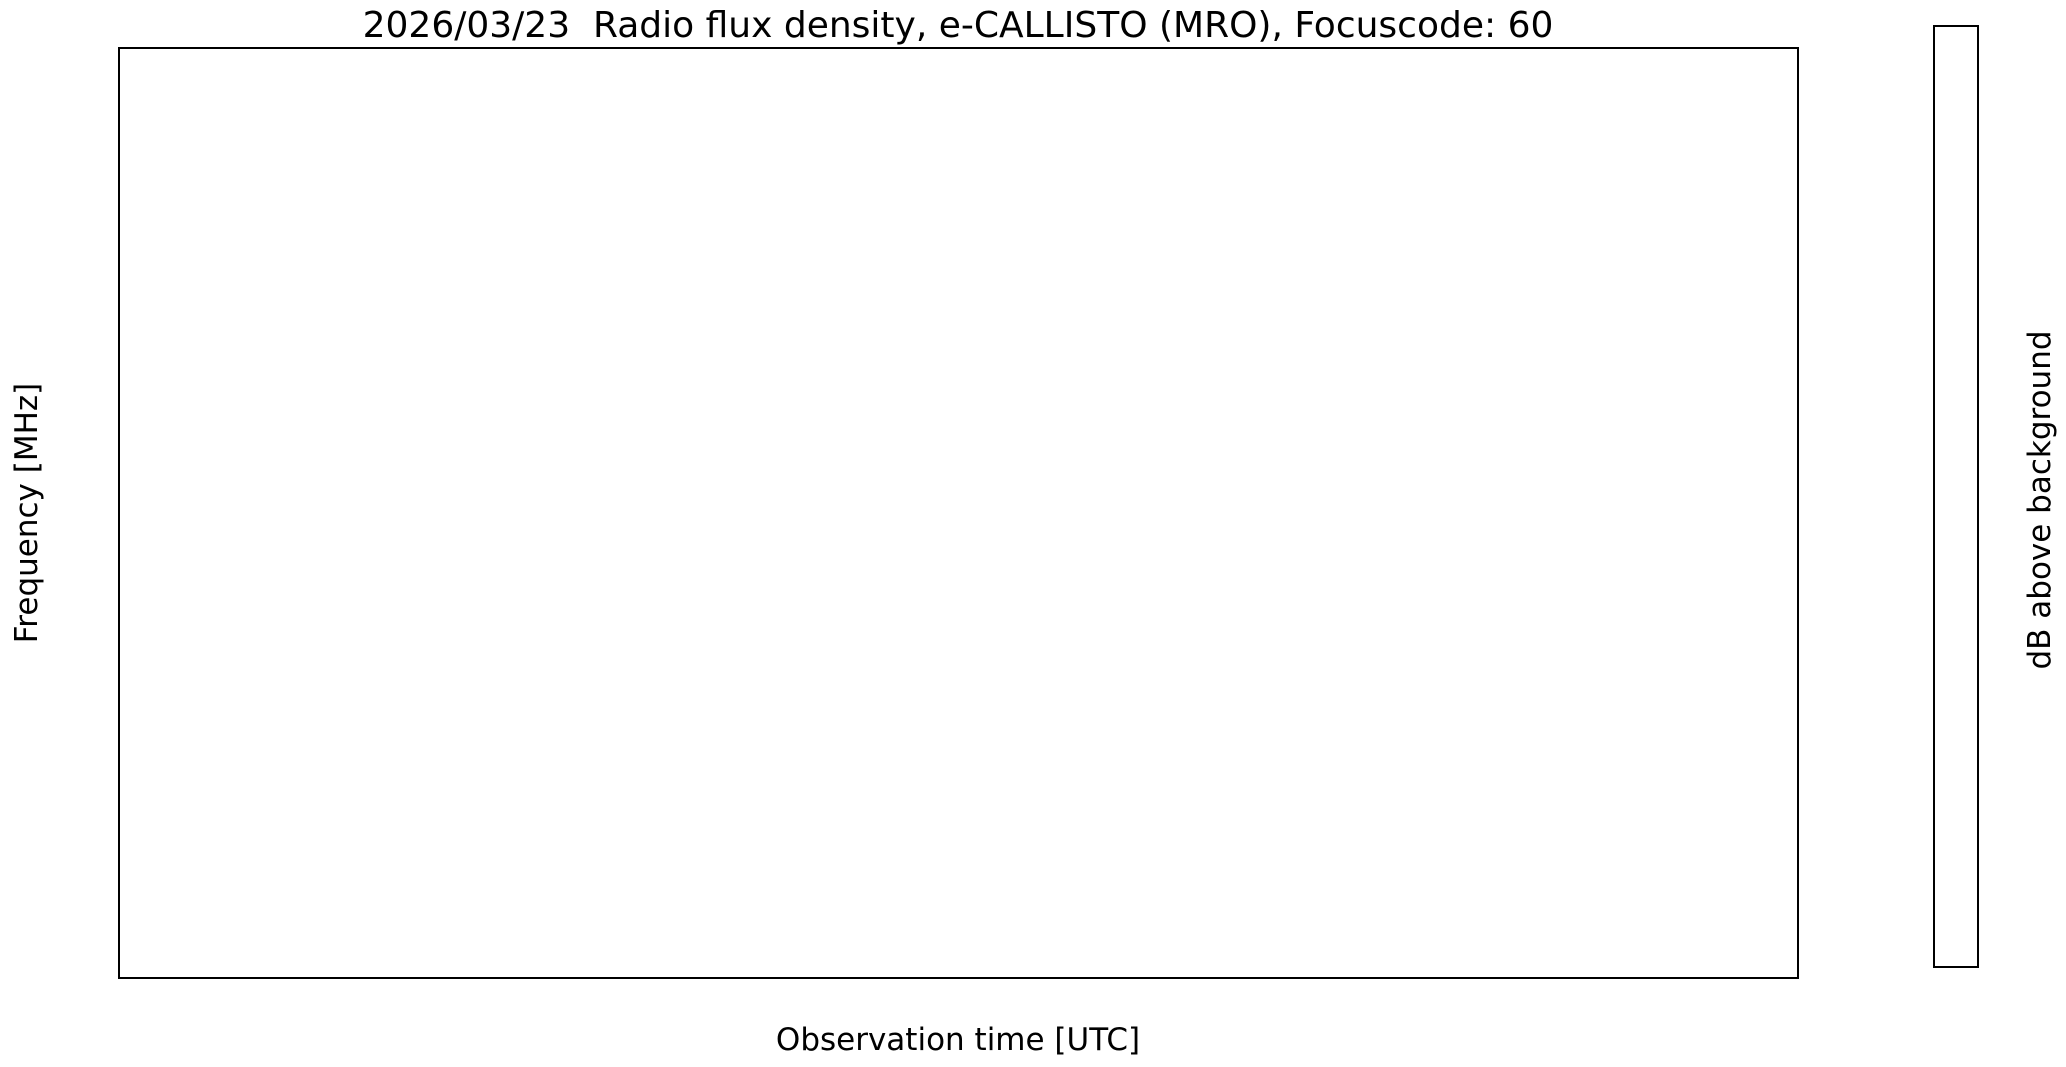 The width and height of the screenshot is (2066, 1067). What do you see at coordinates (1956, 496) in the screenshot?
I see `colorbar-gradient` at bounding box center [1956, 496].